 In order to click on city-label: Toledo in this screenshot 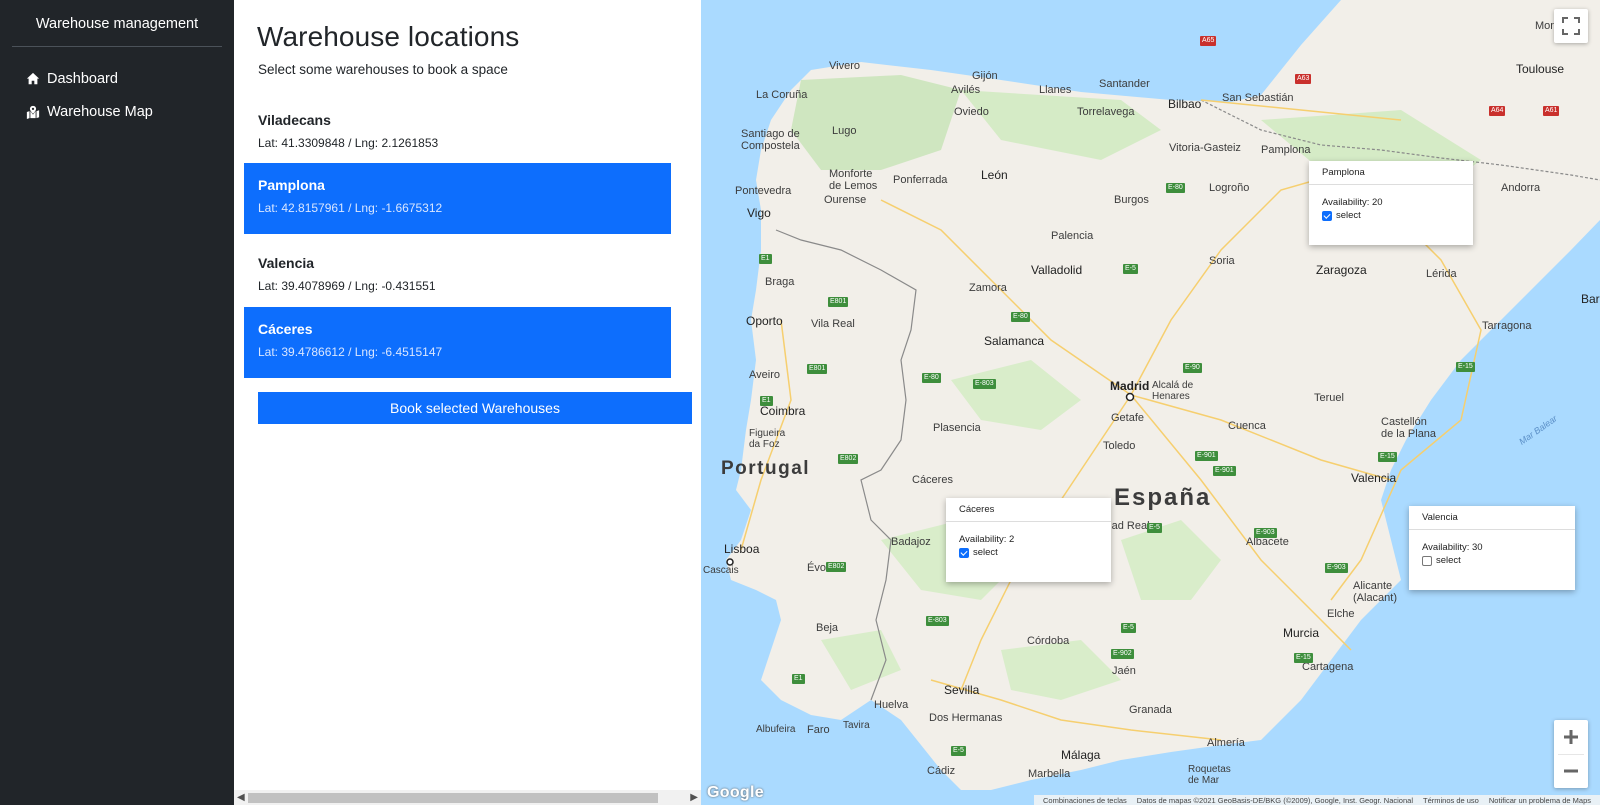, I will do `click(1119, 446)`.